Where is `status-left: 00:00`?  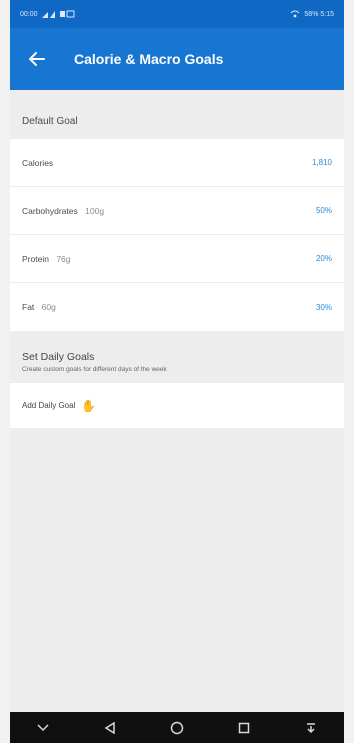
status-left: 00:00 is located at coordinates (48, 14).